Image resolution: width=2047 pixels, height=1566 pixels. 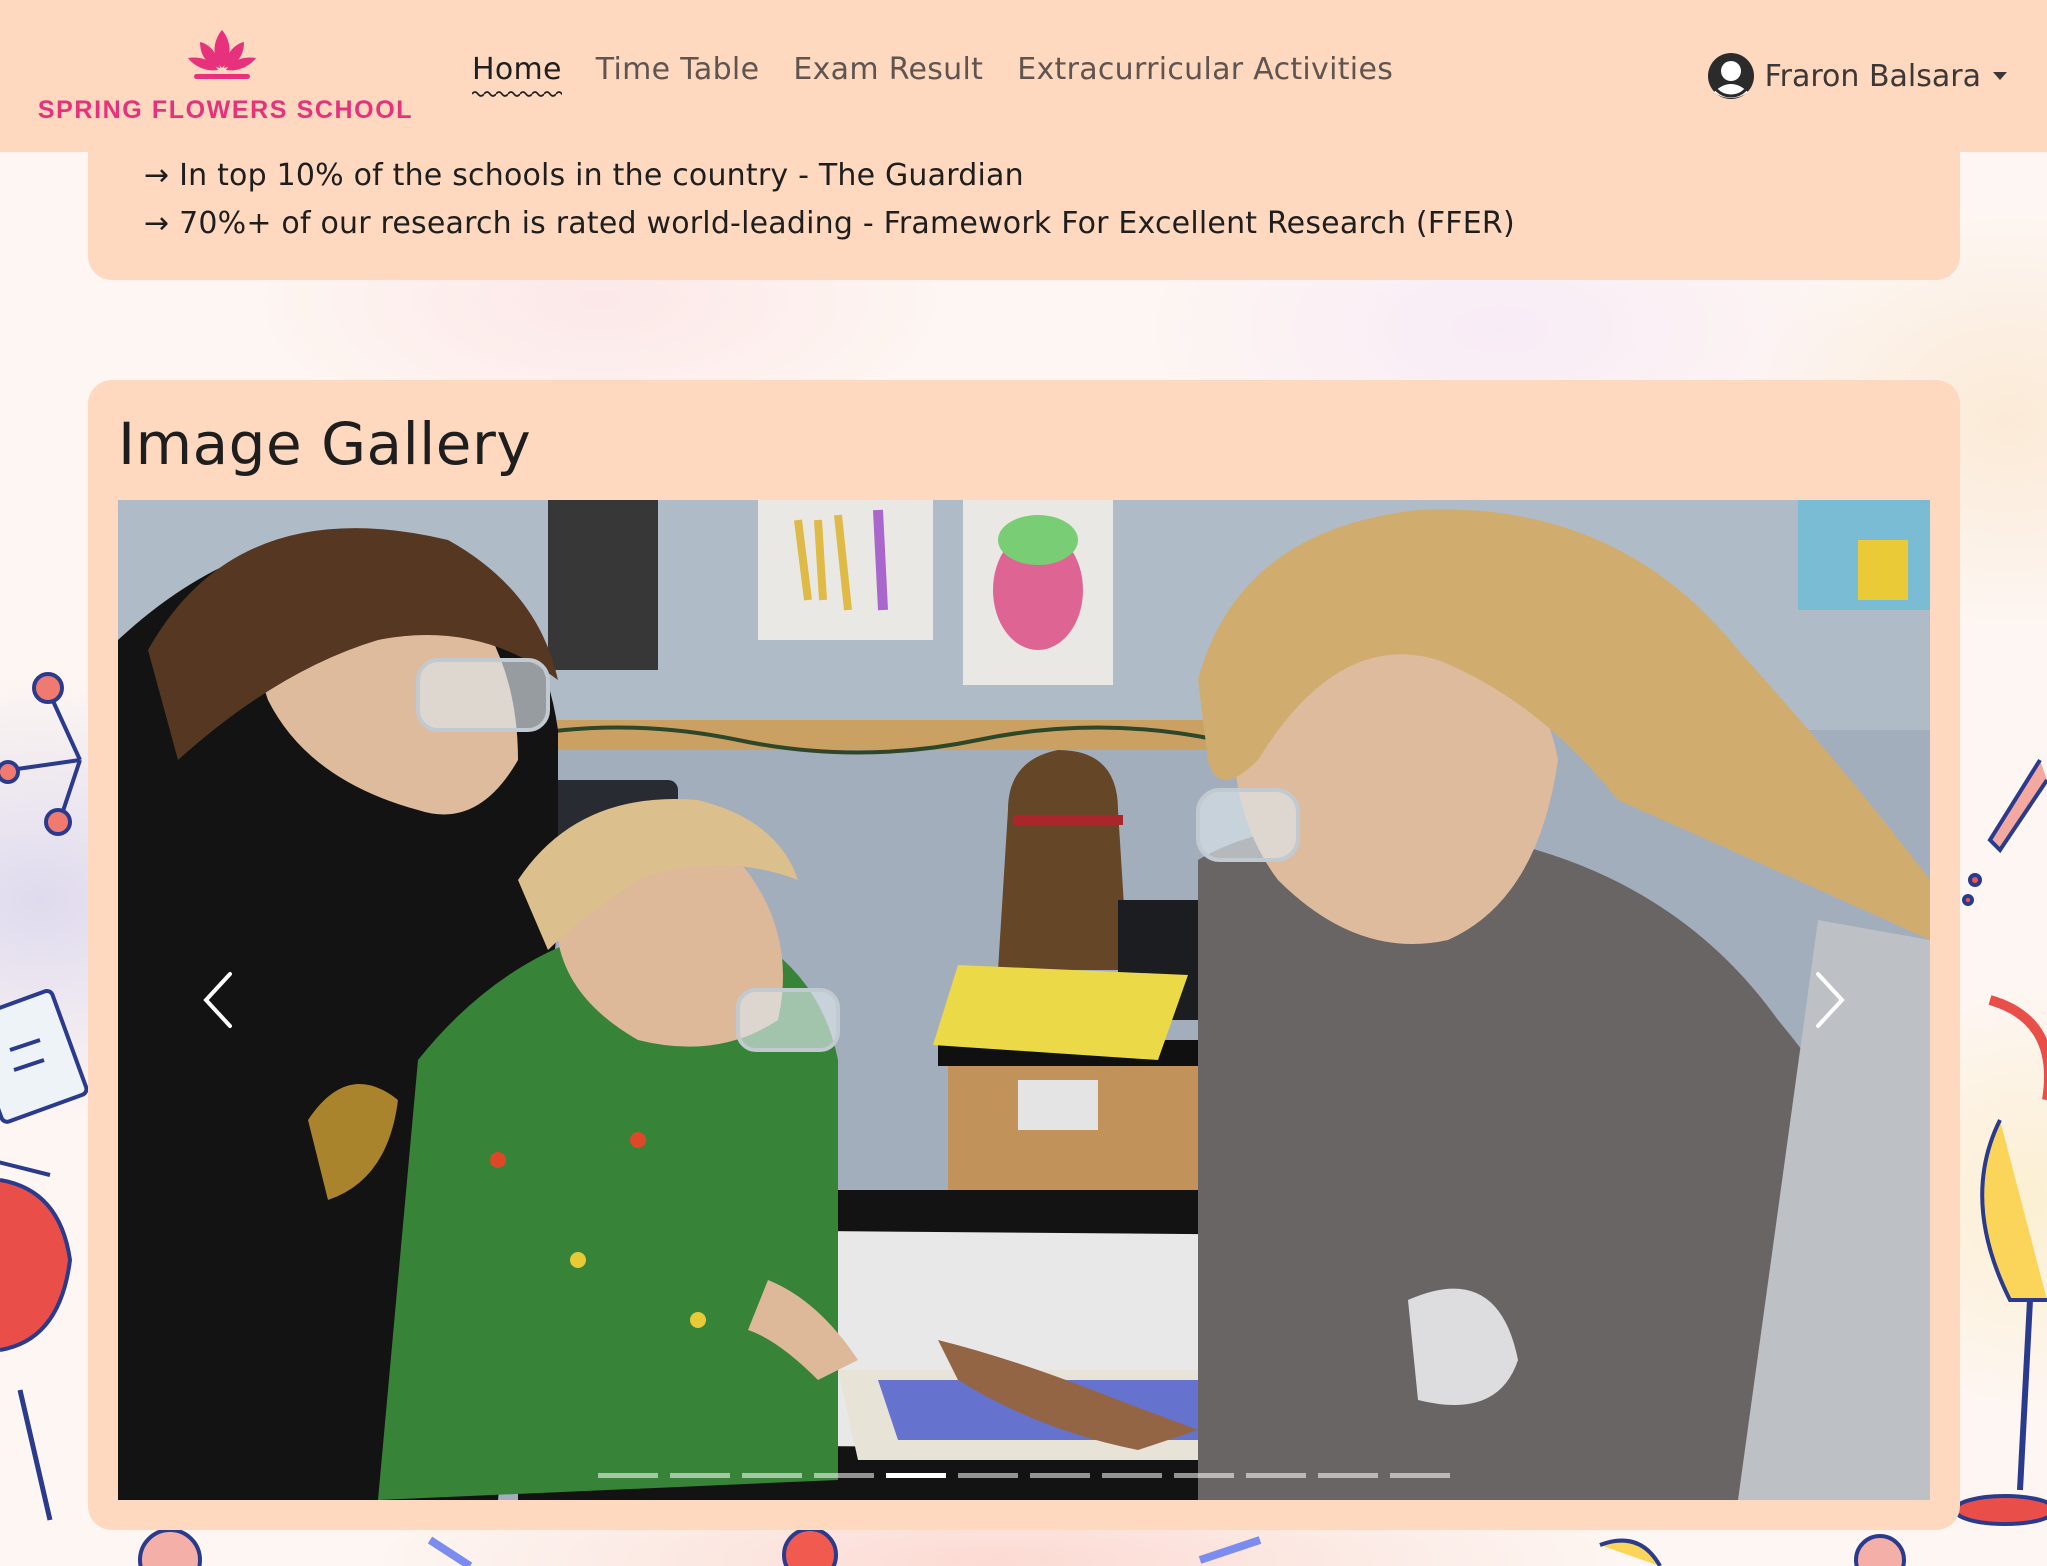 What do you see at coordinates (325, 444) in the screenshot?
I see `gallery-title: Image Gallery` at bounding box center [325, 444].